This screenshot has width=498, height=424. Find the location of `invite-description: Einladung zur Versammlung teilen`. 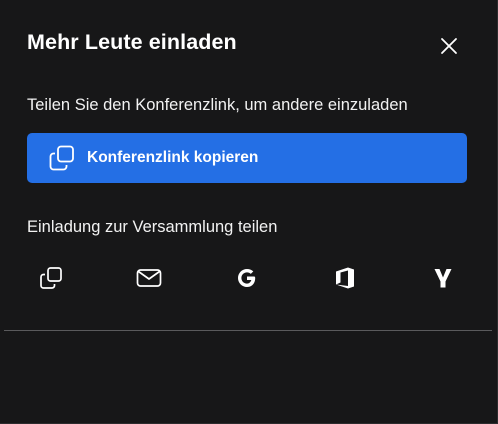

invite-description: Einladung zur Versammlung teilen is located at coordinates (152, 227).